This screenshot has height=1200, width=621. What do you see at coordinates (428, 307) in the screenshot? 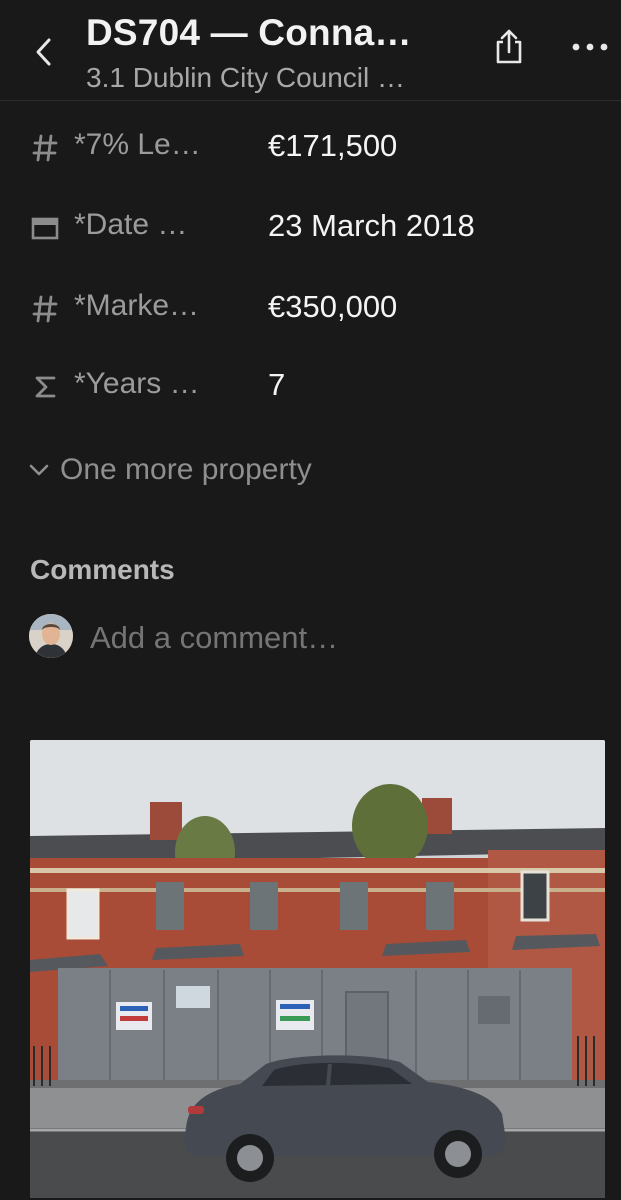
I see `property-value: €350,000` at bounding box center [428, 307].